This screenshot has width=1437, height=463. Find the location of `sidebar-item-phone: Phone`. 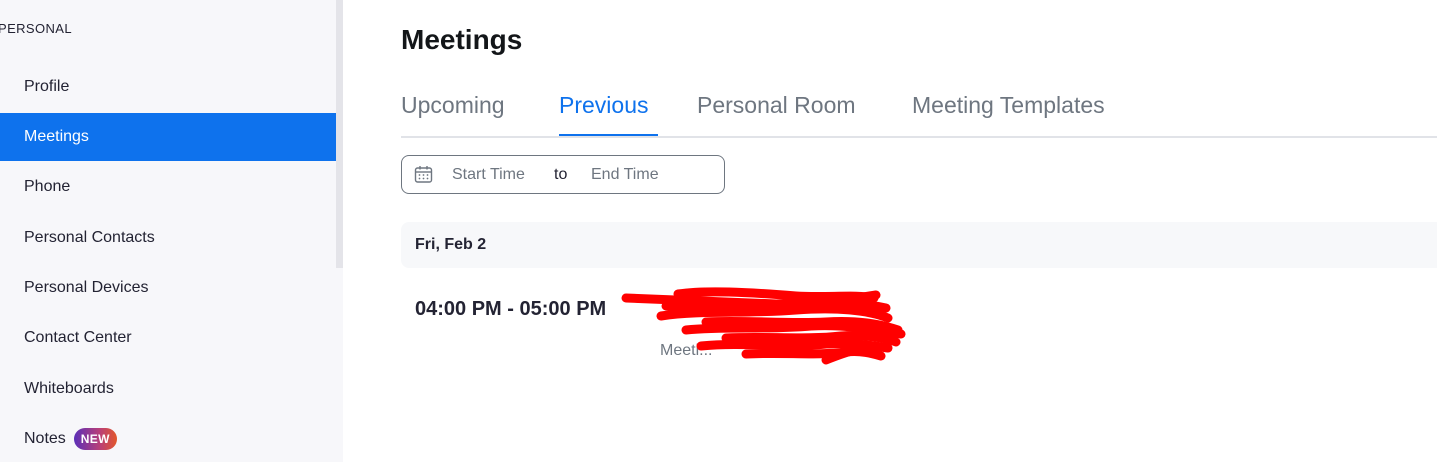

sidebar-item-phone: Phone is located at coordinates (168, 187).